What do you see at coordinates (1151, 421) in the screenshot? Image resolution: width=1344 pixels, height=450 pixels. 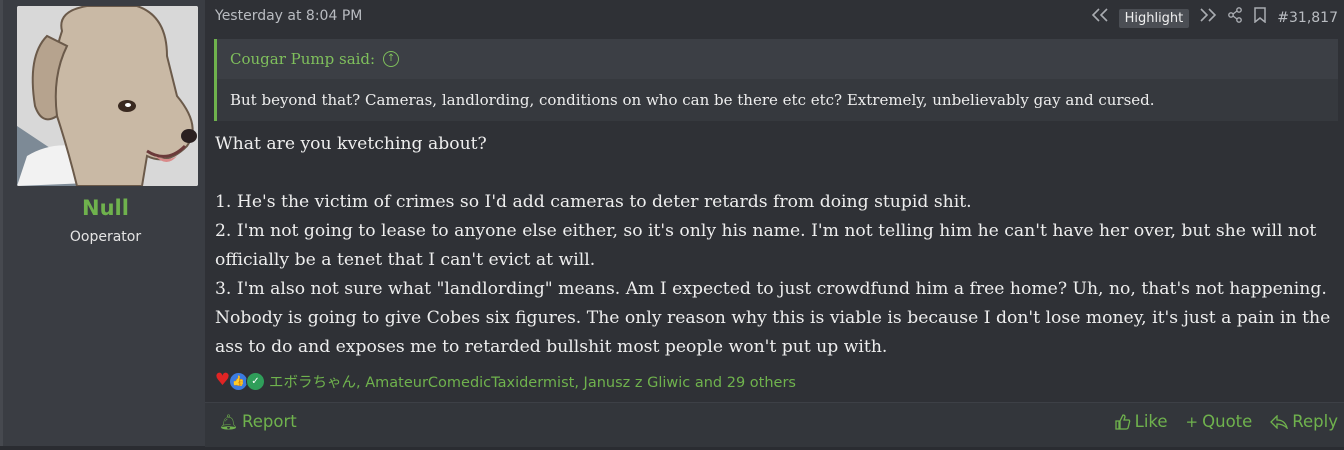 I see `like-label: Like` at bounding box center [1151, 421].